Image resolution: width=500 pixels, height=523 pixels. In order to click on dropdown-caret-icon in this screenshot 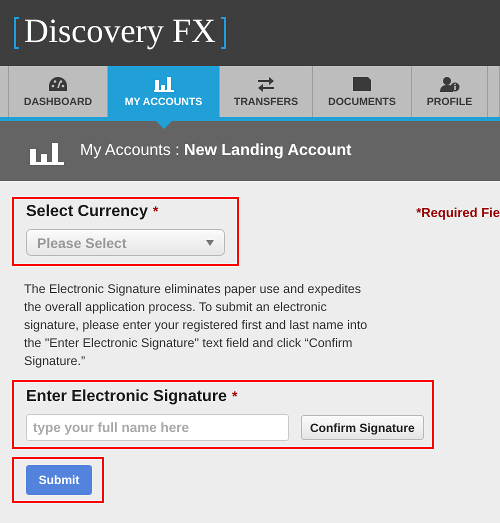, I will do `click(210, 243)`.